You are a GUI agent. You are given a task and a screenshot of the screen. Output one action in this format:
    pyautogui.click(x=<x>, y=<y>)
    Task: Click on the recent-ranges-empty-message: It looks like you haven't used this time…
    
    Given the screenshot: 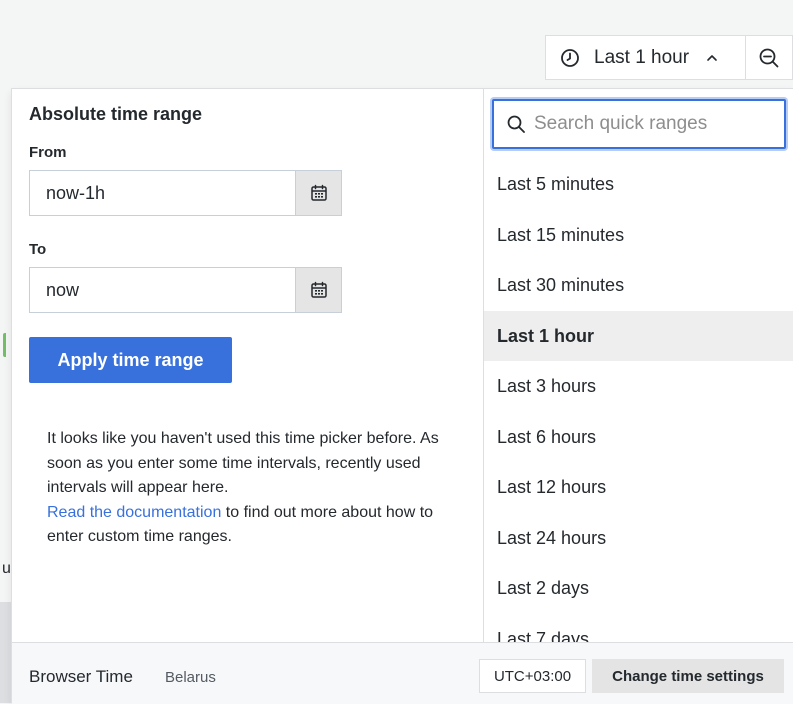 What is the action you would take?
    pyautogui.click(x=247, y=488)
    